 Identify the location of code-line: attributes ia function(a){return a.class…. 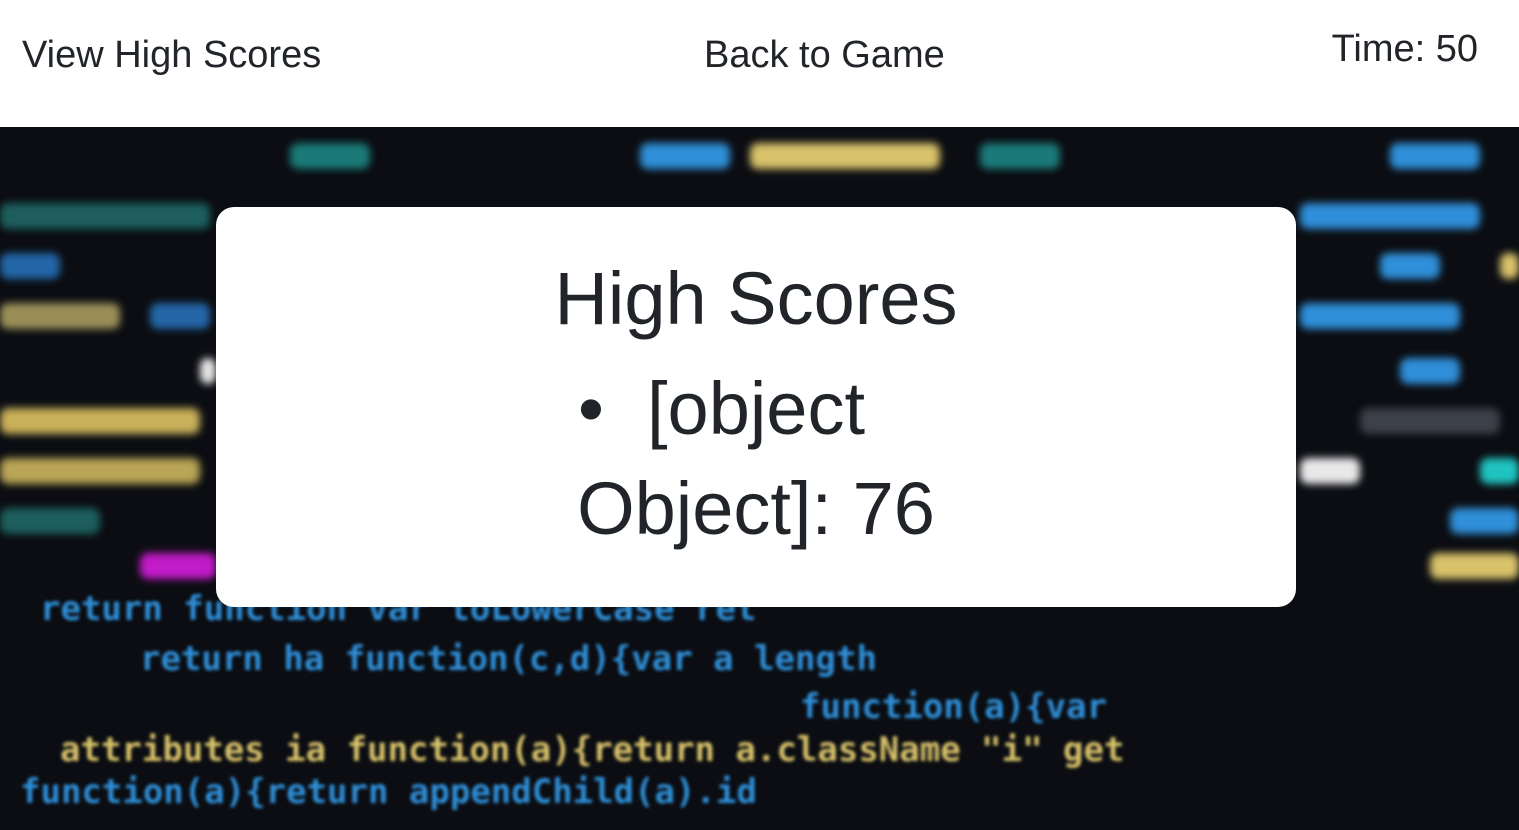
(592, 750).